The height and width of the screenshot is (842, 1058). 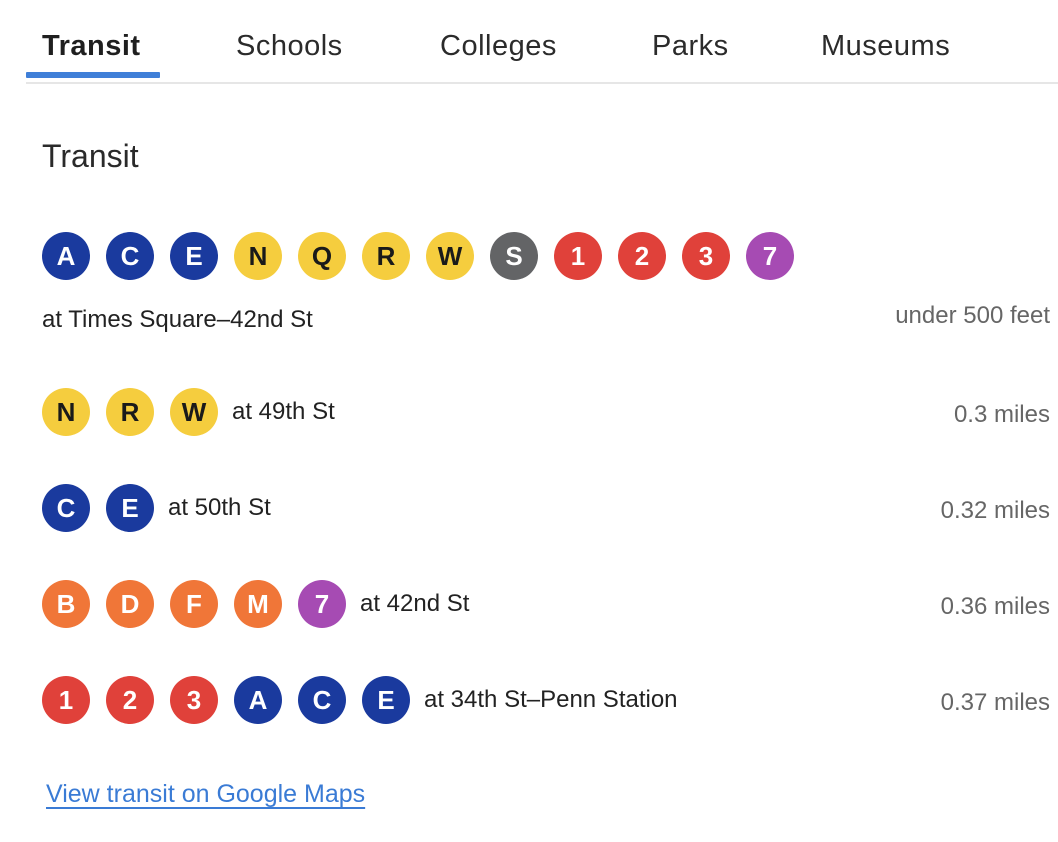 What do you see at coordinates (93, 75) in the screenshot?
I see `active-tab-indicator` at bounding box center [93, 75].